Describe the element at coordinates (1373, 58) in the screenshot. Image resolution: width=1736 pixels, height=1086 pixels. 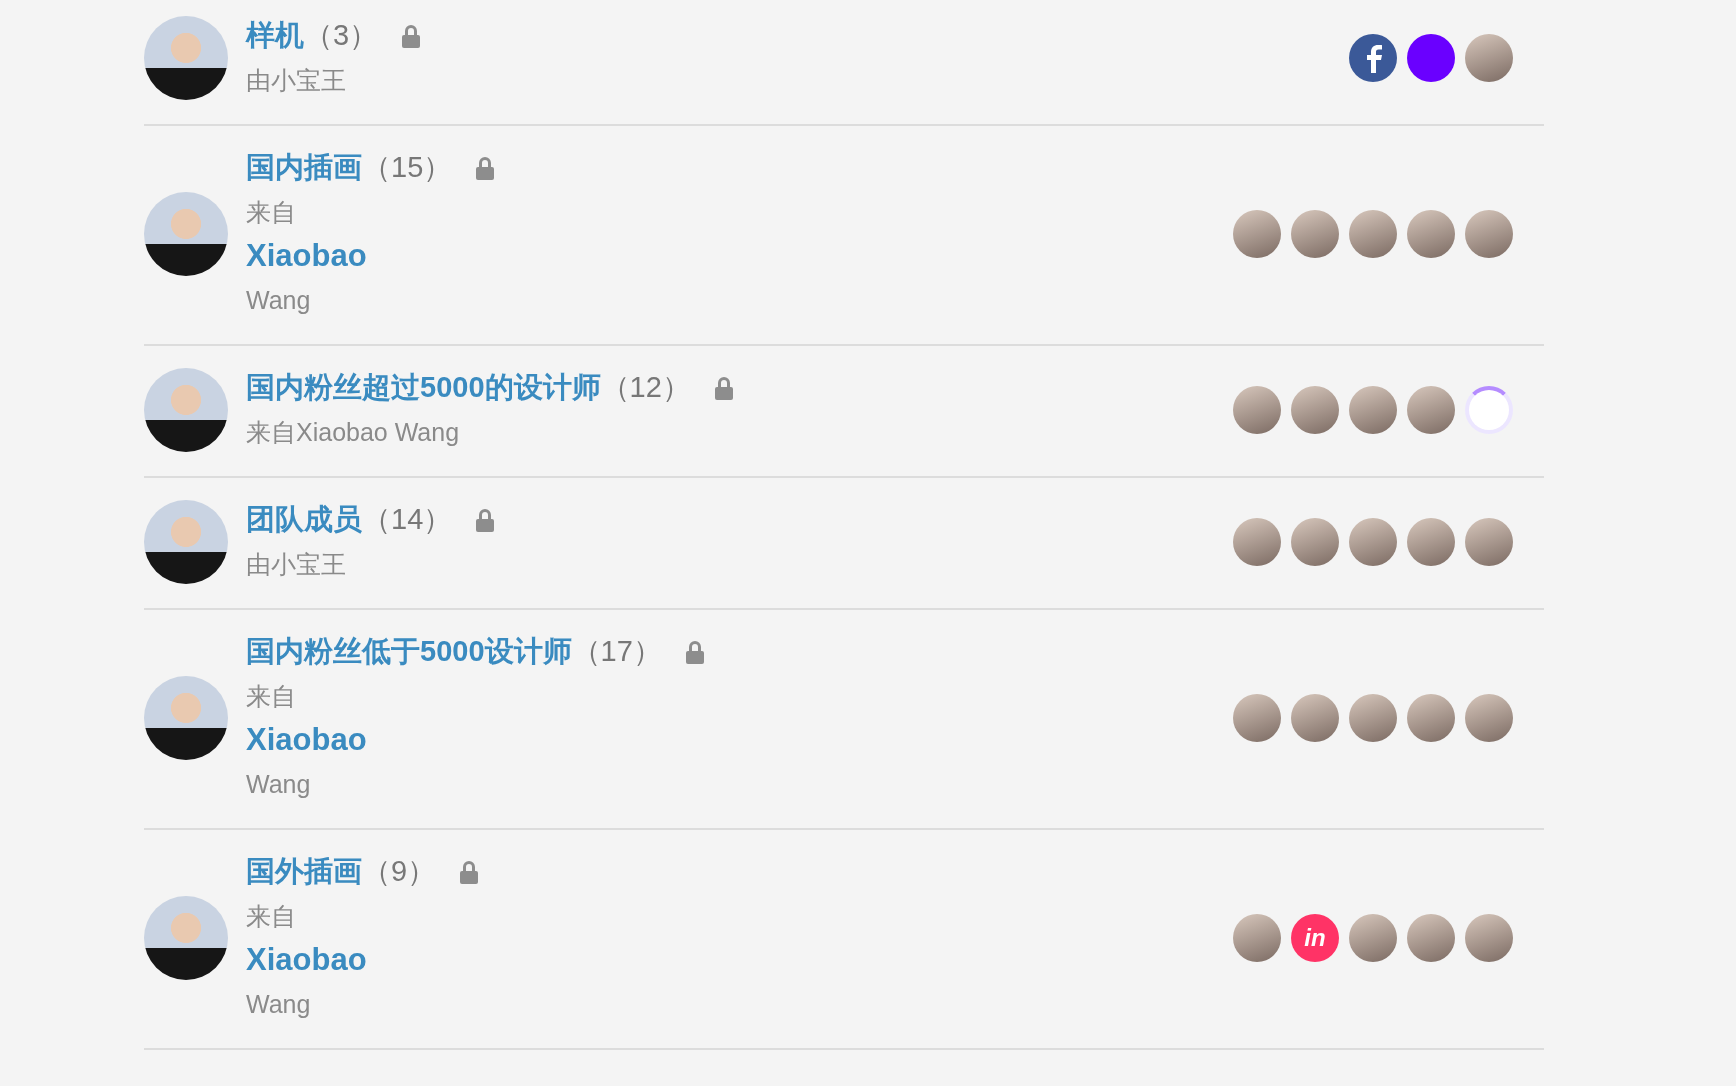
I see `facebook-icon` at that location.